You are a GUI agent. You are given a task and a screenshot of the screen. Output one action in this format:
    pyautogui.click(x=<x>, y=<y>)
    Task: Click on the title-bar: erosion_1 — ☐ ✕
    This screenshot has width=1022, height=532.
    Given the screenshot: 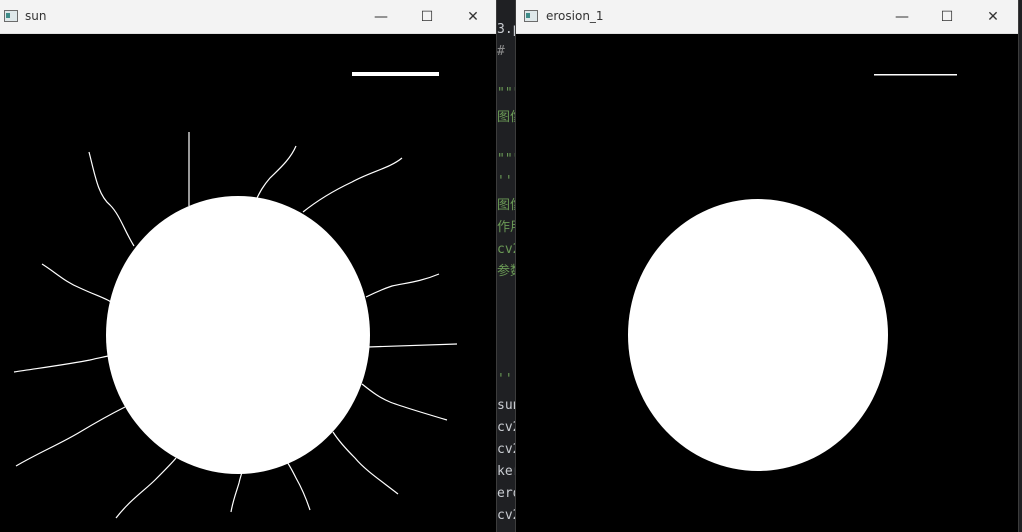 What is the action you would take?
    pyautogui.click(x=767, y=17)
    